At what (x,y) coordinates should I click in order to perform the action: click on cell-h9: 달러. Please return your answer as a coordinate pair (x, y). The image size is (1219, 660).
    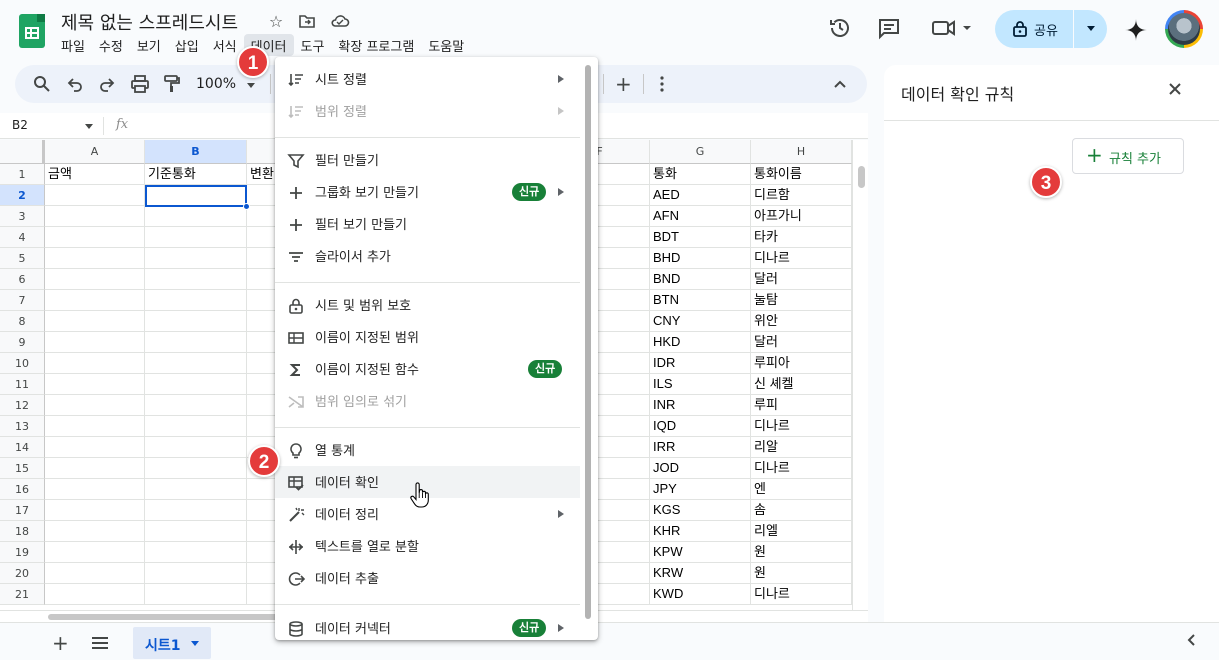
    Looking at the image, I should click on (801, 342).